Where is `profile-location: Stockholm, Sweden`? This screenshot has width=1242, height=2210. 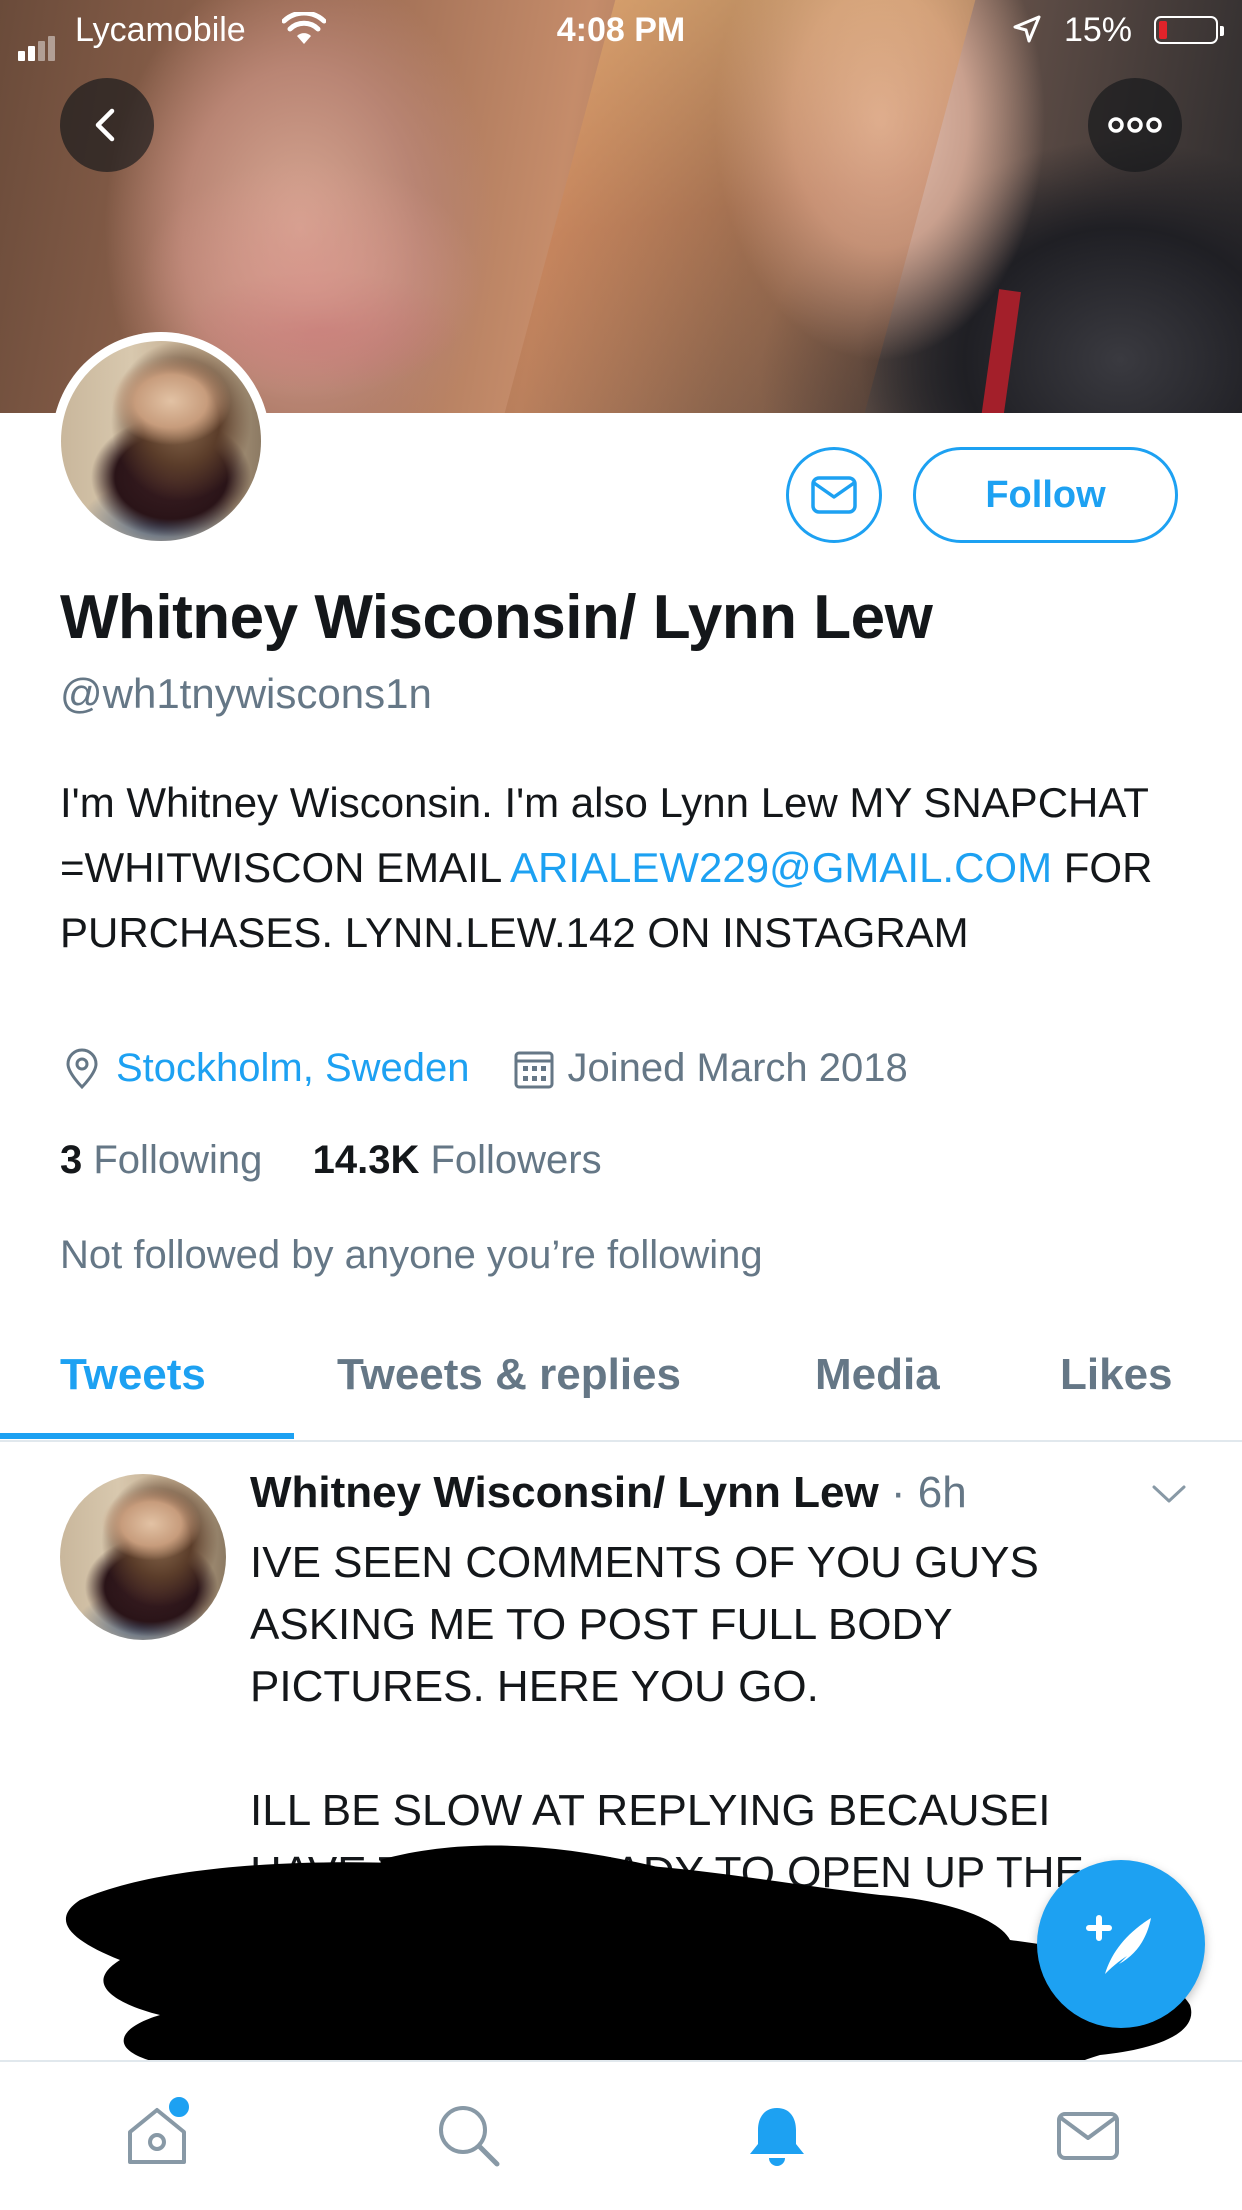 profile-location: Stockholm, Sweden is located at coordinates (293, 1068).